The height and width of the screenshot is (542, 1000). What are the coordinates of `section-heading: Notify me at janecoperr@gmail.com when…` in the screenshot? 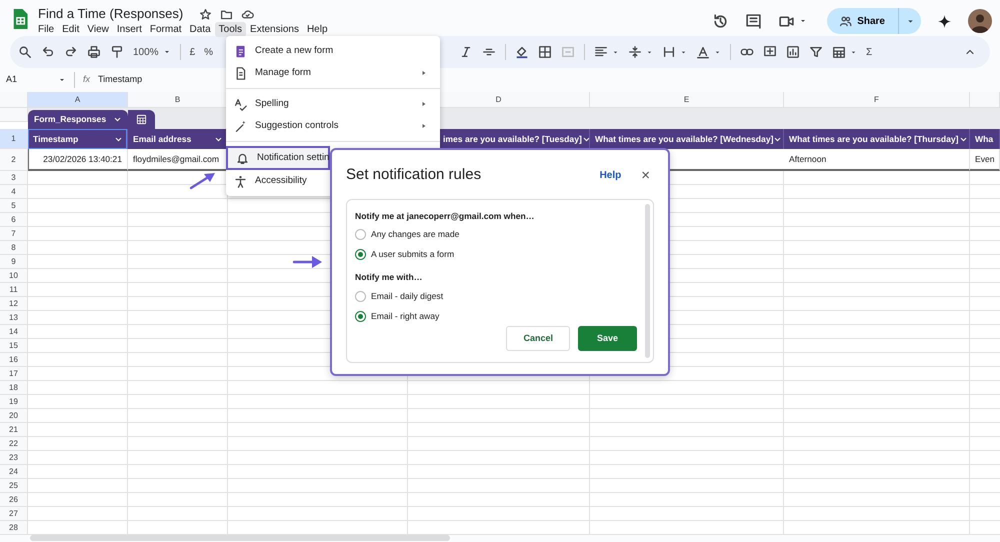 It's located at (445, 216).